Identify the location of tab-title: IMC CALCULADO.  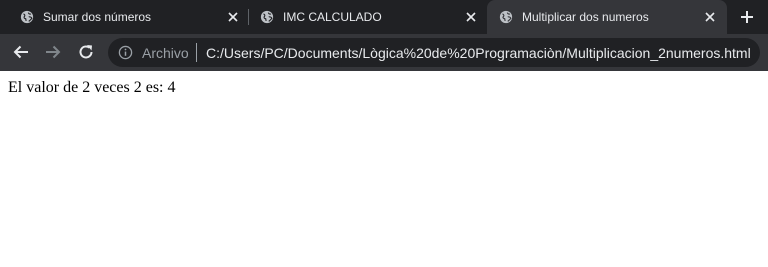
(332, 17).